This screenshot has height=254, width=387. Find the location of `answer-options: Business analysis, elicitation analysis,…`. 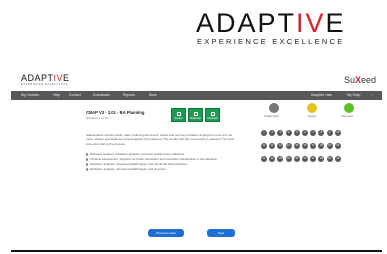

answer-options: Business analysis, elicitation analysis,… is located at coordinates (162, 162).